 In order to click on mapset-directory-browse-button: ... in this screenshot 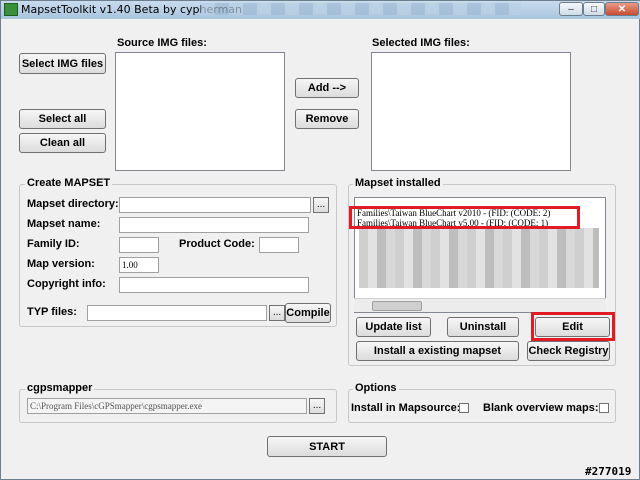, I will do `click(321, 205)`.